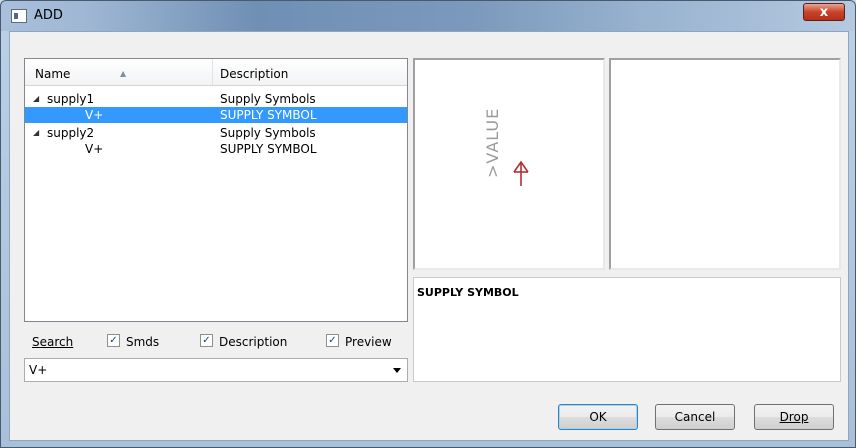 The image size is (856, 448). Describe the element at coordinates (19, 16) in the screenshot. I see `window-icon` at that location.